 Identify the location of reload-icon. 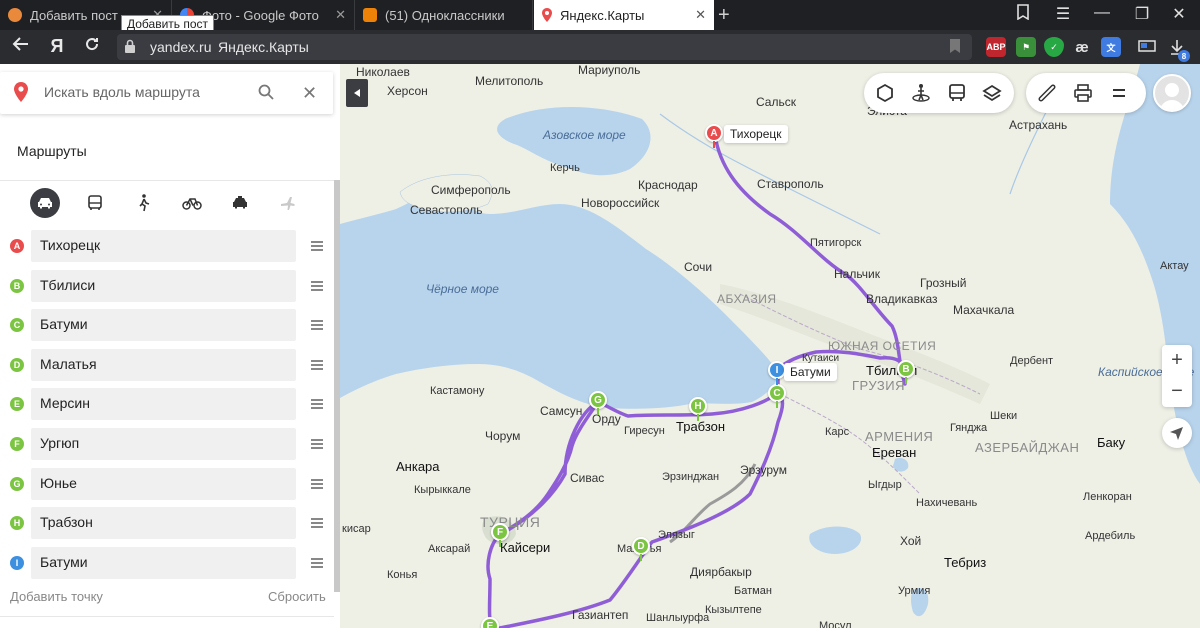
(92, 46).